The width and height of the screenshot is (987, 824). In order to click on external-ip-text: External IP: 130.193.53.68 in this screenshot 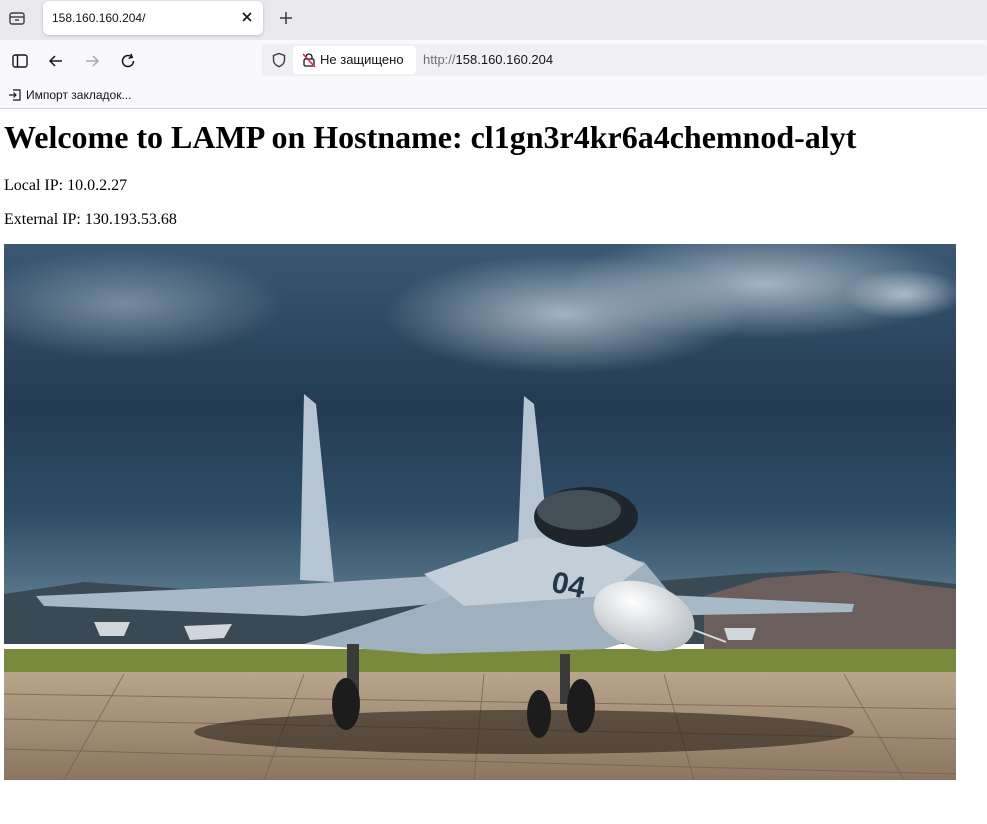, I will do `click(90, 219)`.